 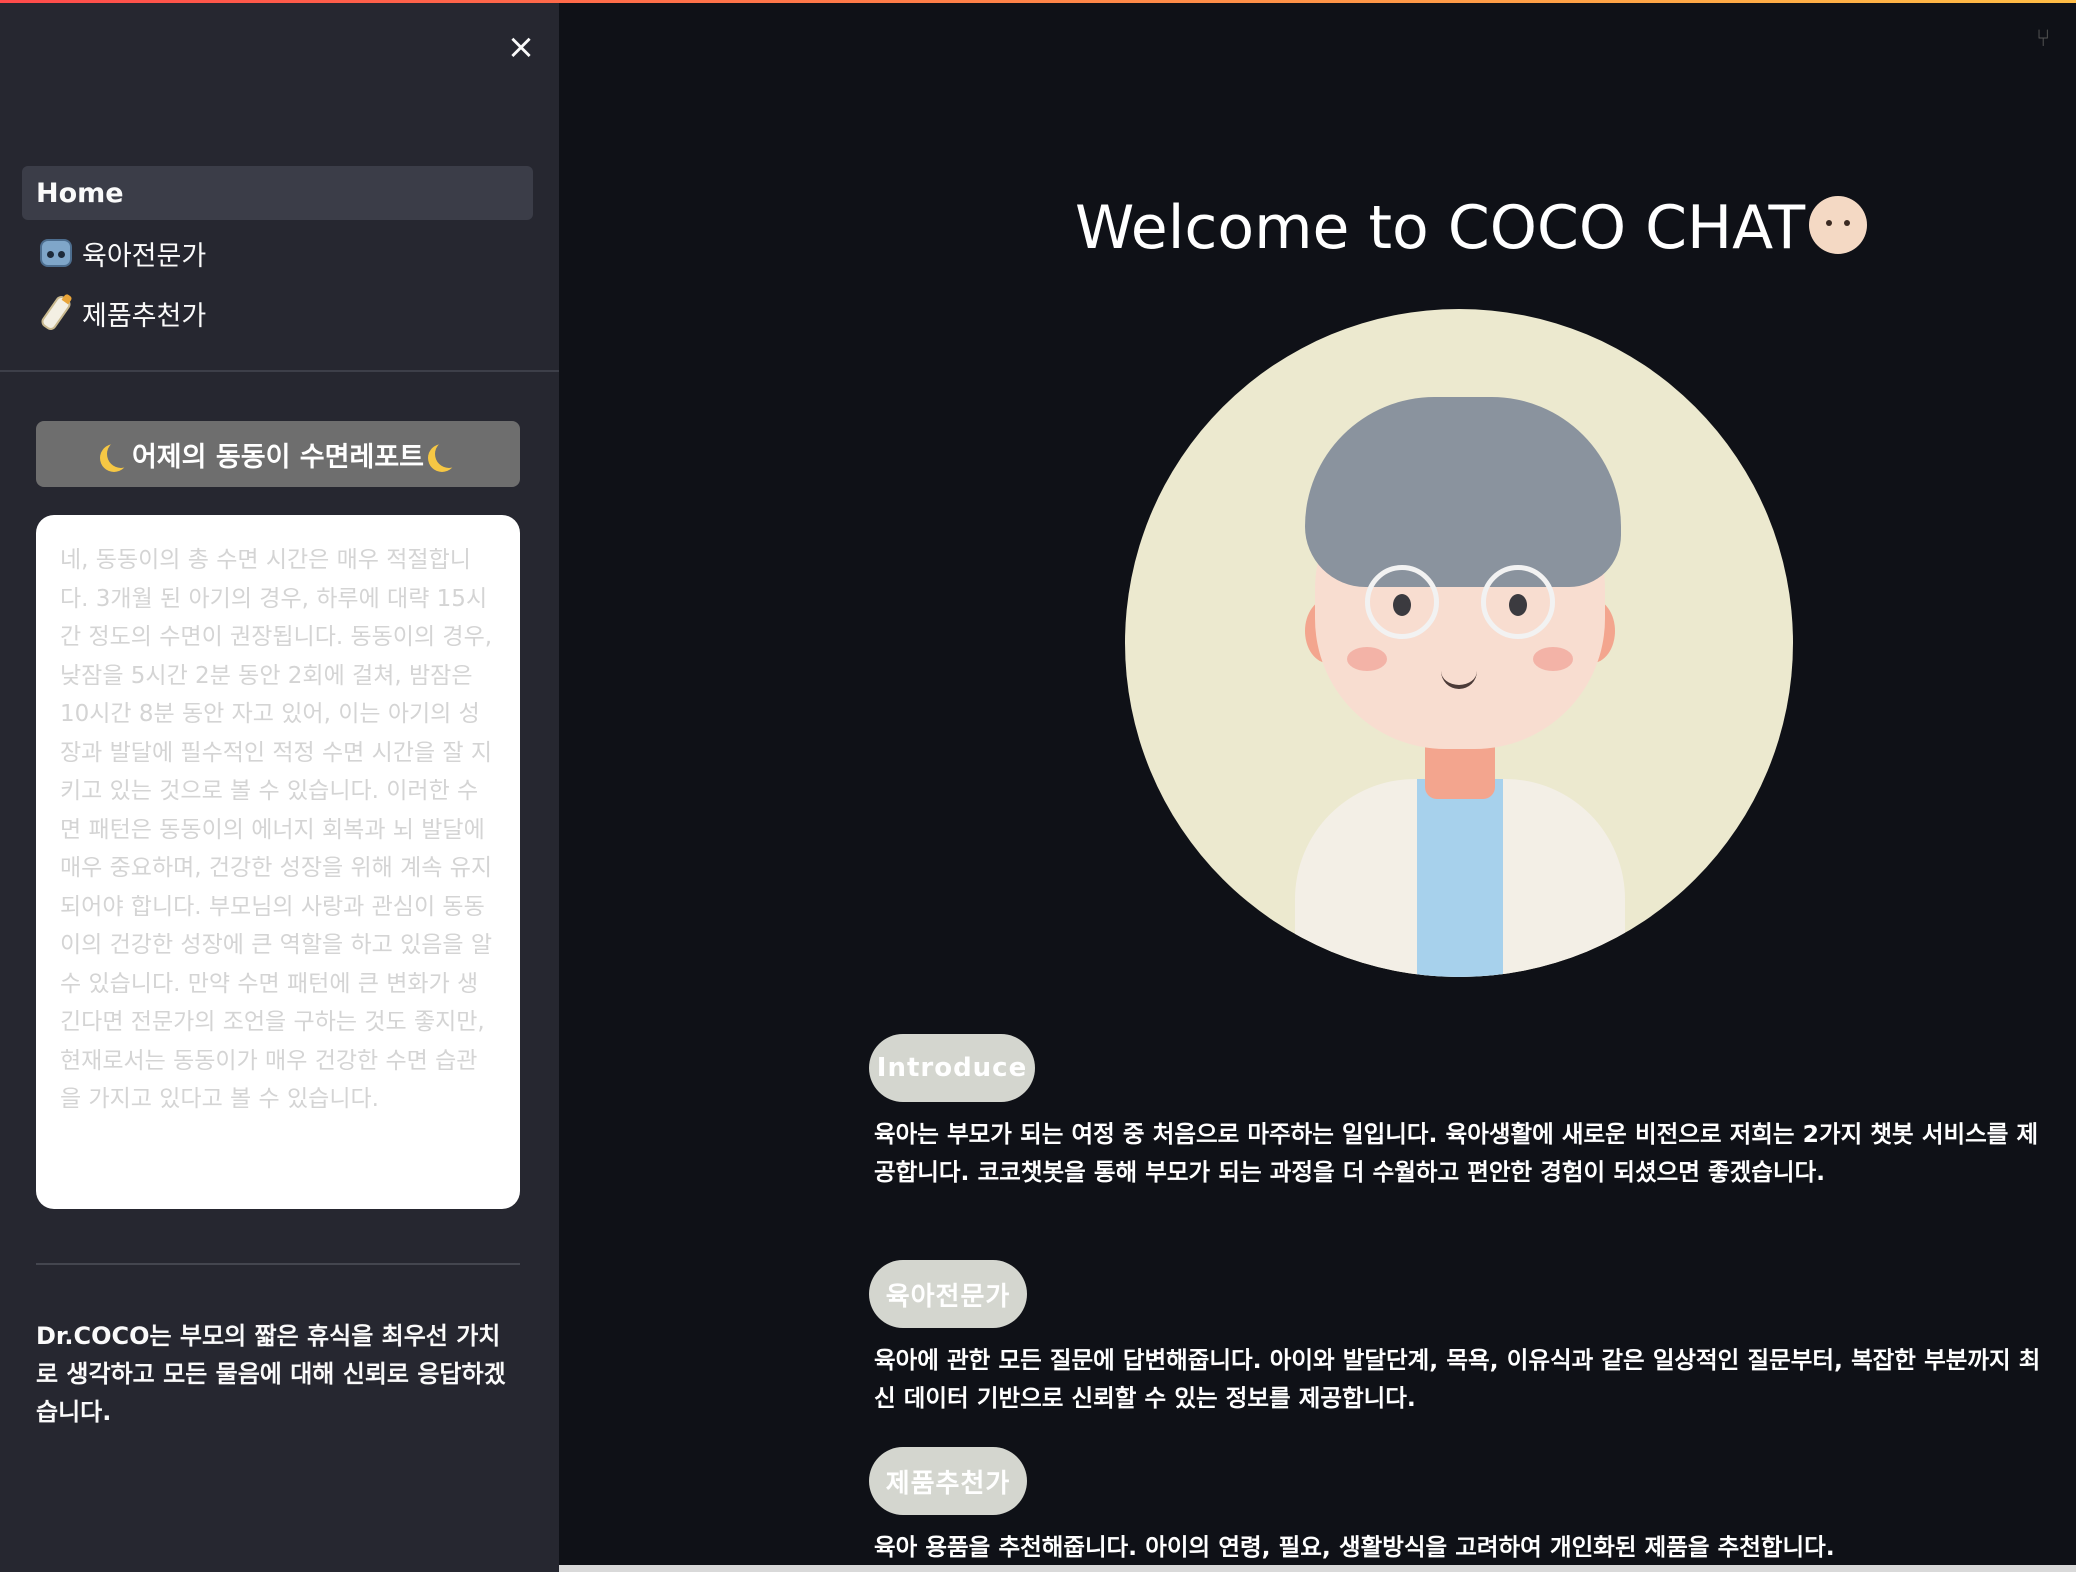 I want to click on horizontal-scrollbar, so click(x=1317, y=1568).